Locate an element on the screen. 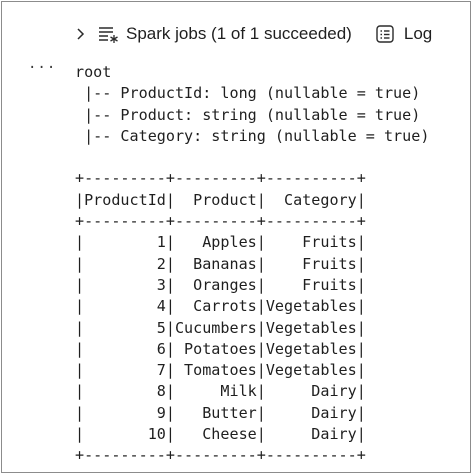  cell-output-toolbar: Spark jobs (1 of 1 succeeded) Log is located at coordinates (250, 34).